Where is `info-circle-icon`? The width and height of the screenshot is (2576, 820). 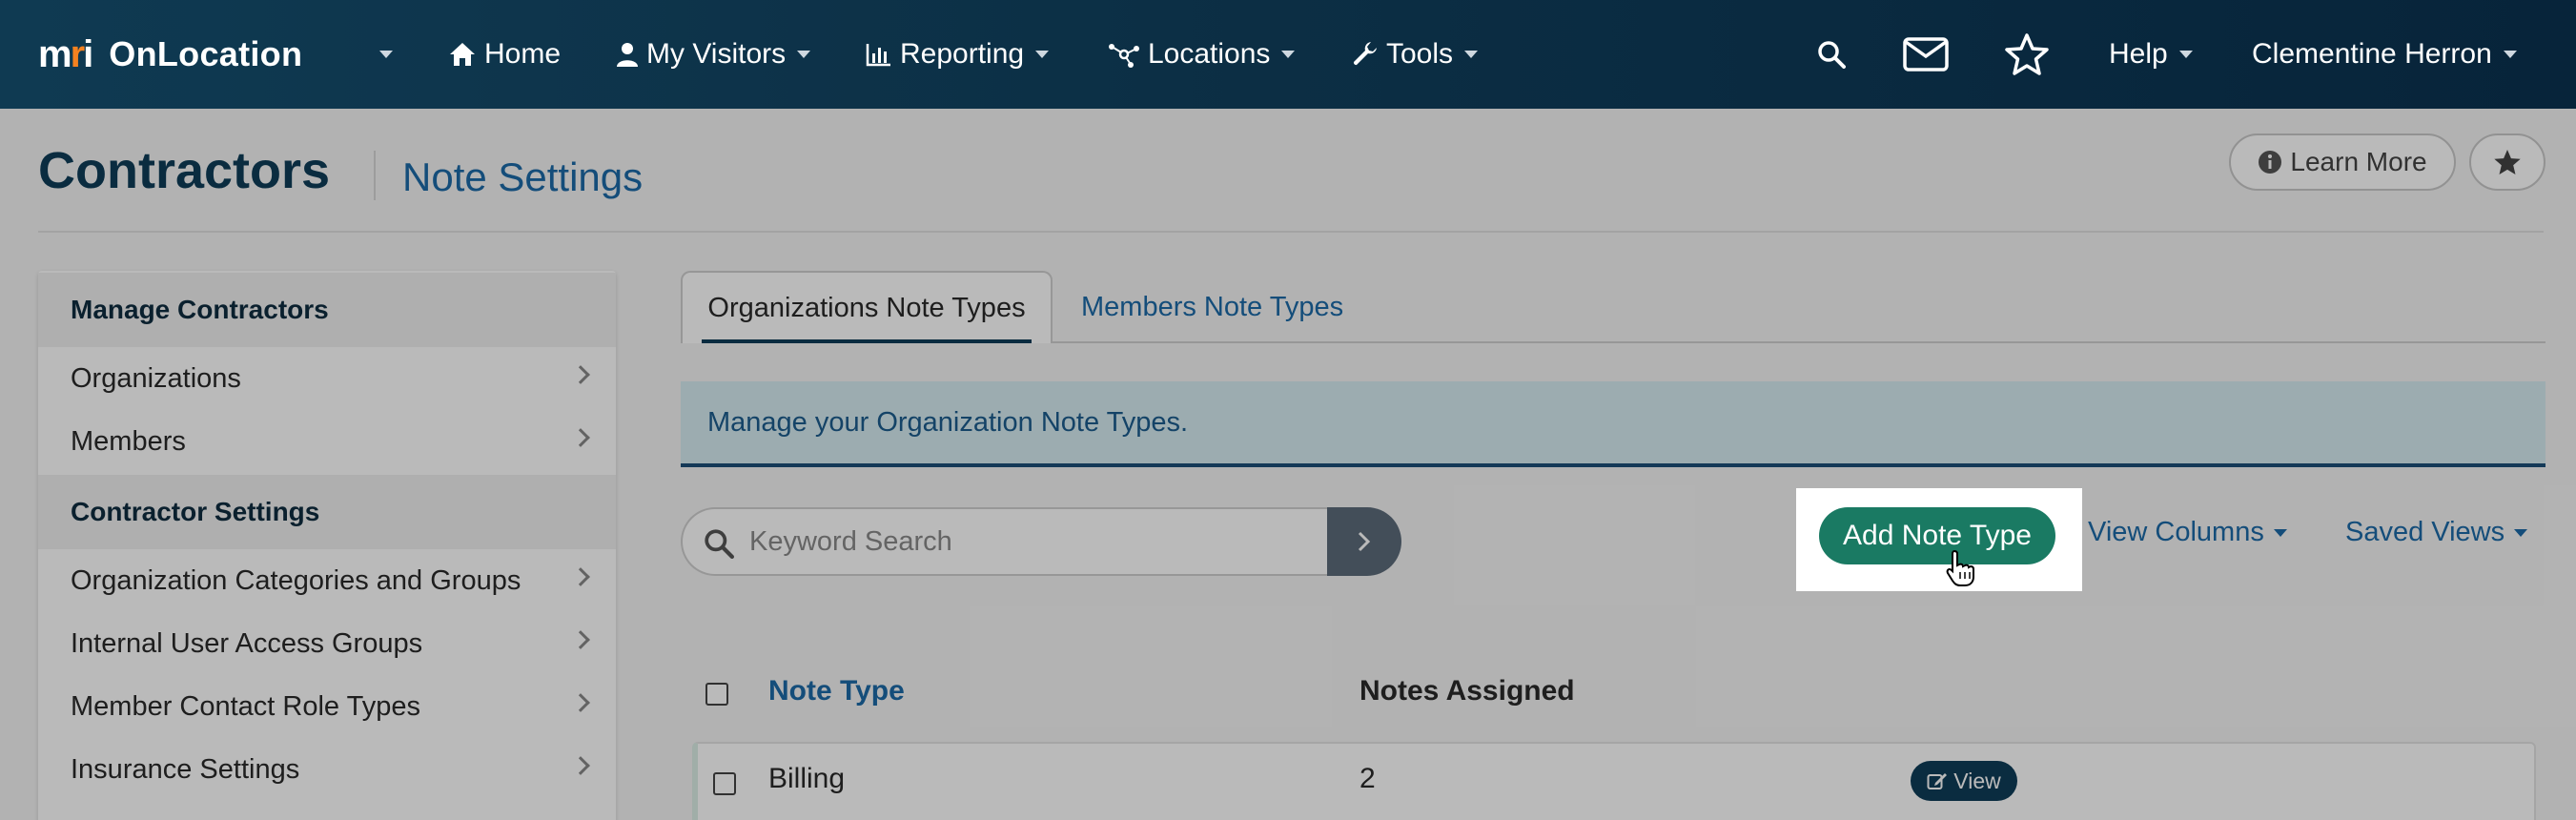
info-circle-icon is located at coordinates (2270, 162).